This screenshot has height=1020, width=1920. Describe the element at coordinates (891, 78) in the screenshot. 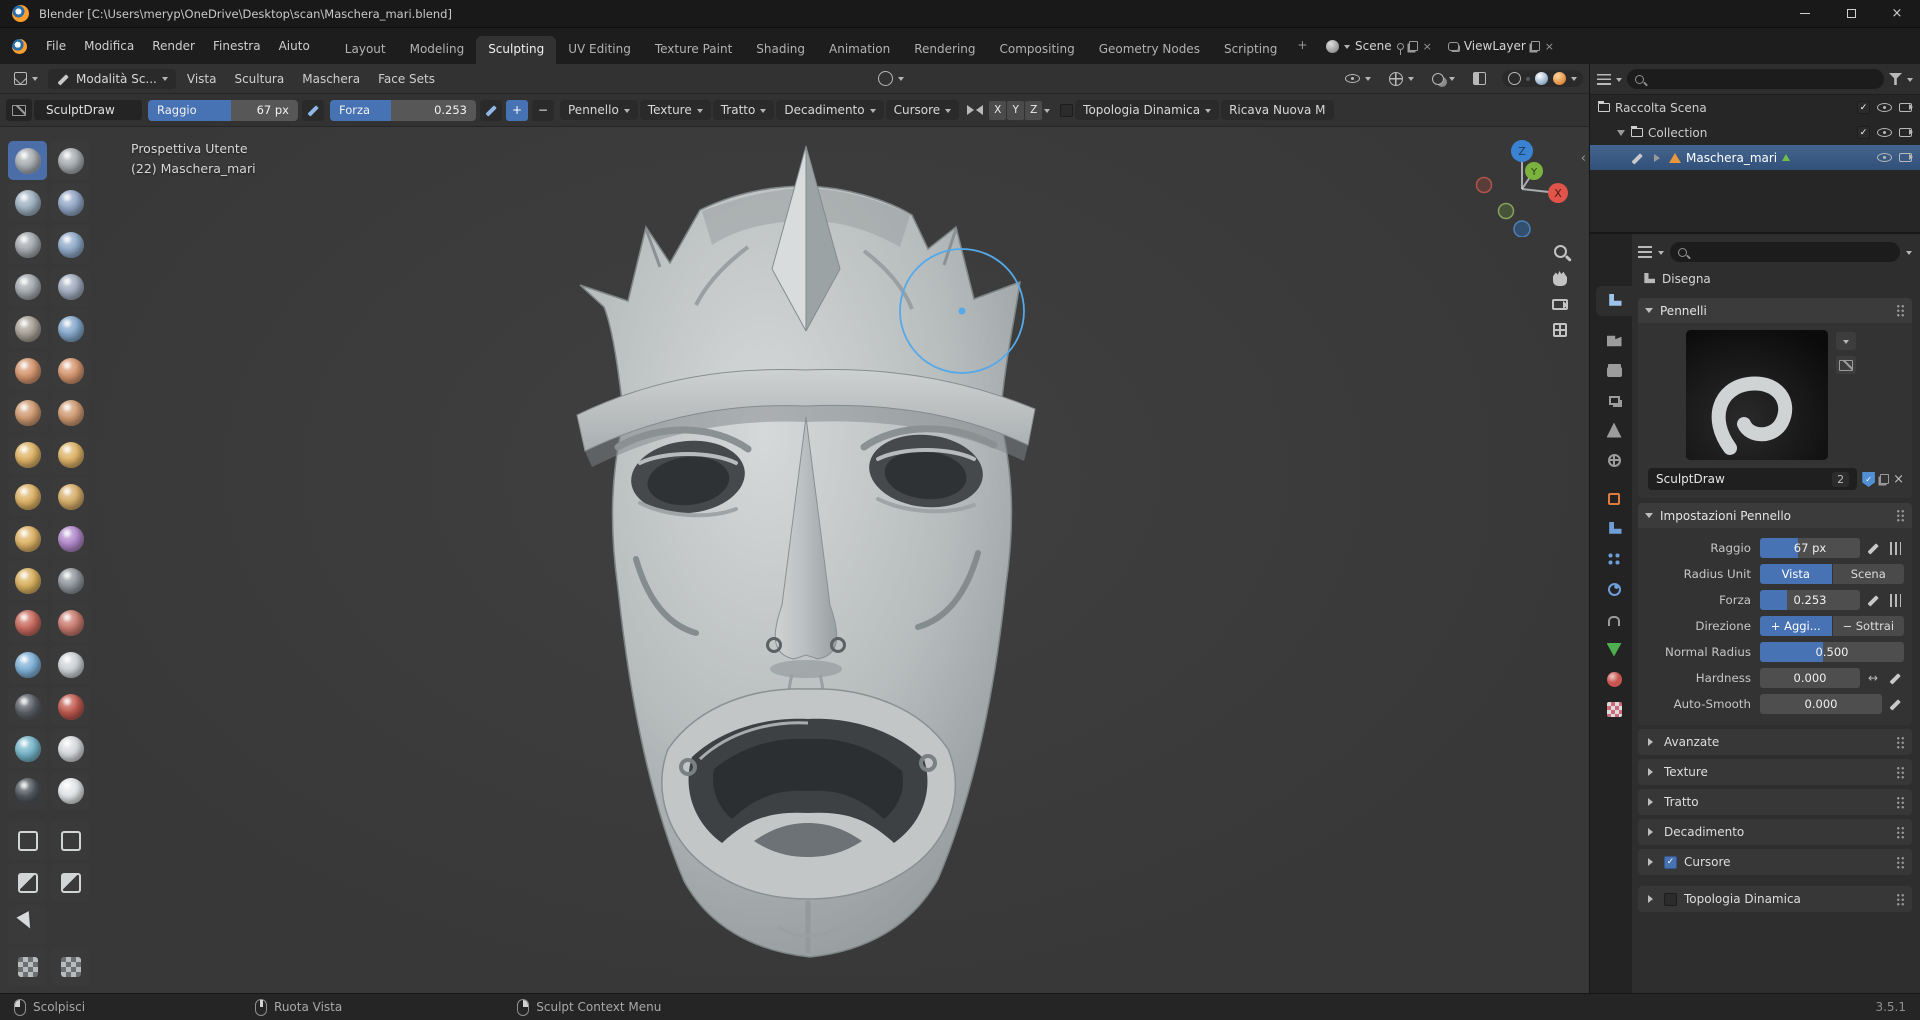

I see `falloff-button` at that location.